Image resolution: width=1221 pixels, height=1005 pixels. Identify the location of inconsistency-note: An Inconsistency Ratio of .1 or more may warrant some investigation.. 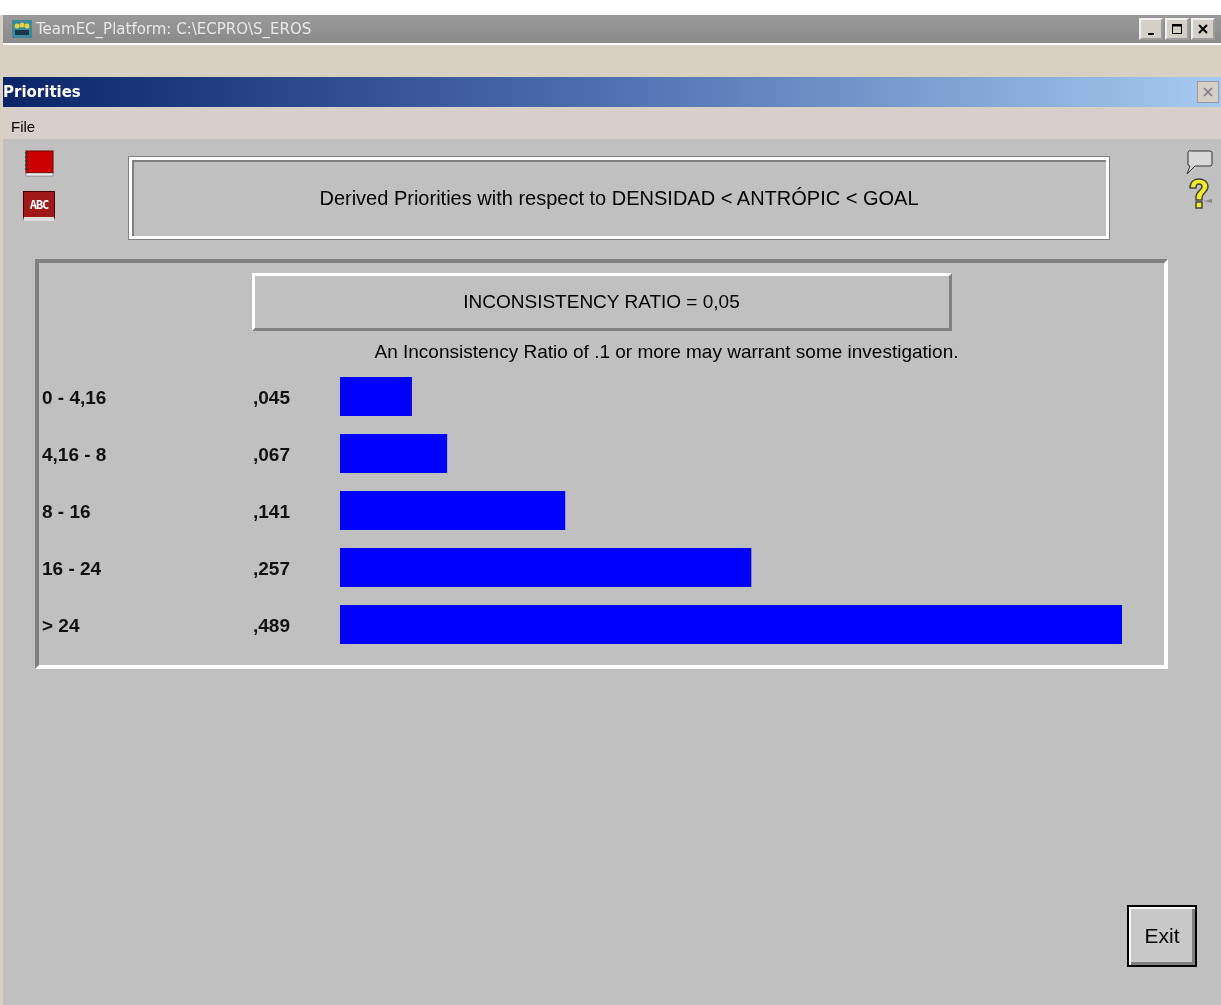
(666, 352).